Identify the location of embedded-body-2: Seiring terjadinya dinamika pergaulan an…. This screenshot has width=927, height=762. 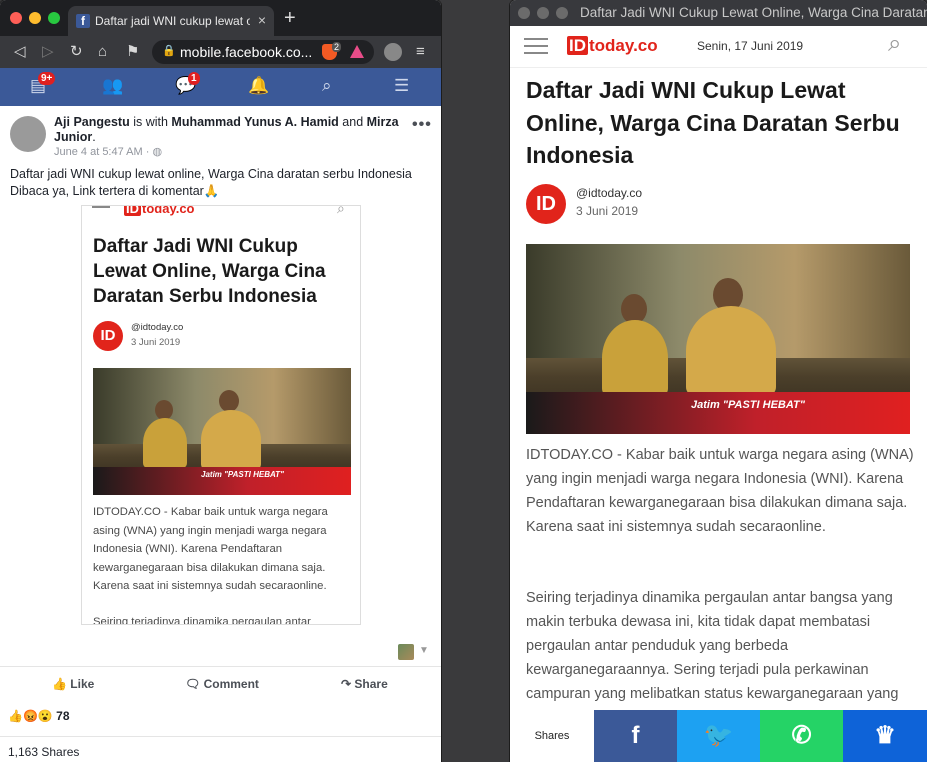
(202, 620).